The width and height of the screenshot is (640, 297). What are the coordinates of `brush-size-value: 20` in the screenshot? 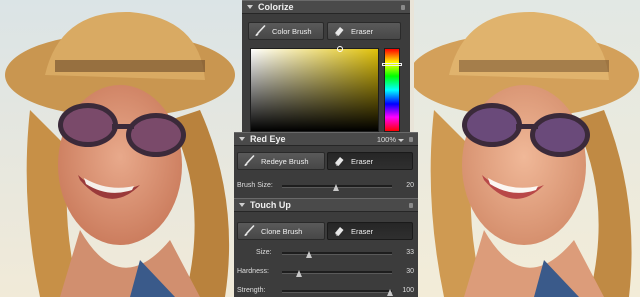 It's located at (410, 185).